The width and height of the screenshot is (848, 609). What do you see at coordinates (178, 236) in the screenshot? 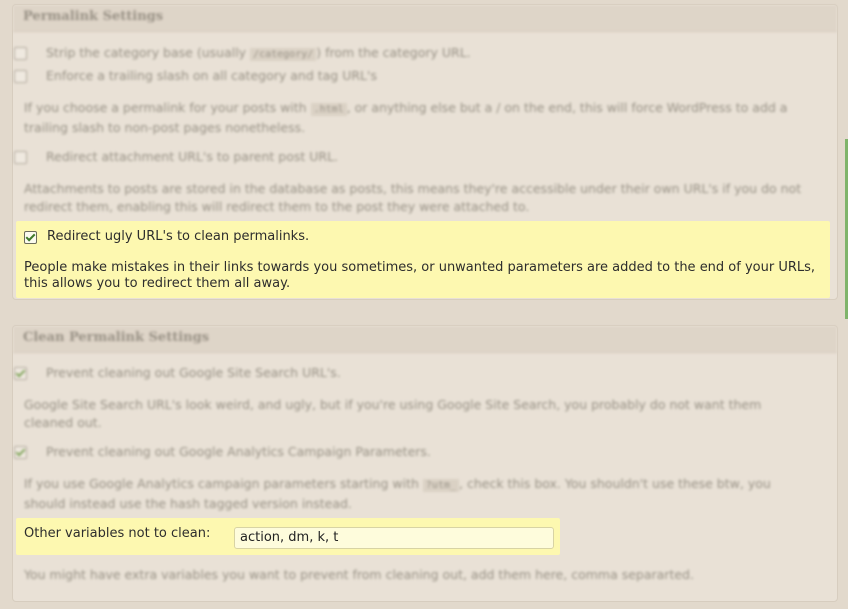
I see `redirect-ugly-label: Redirect ugly URL's to clean permalinks.` at bounding box center [178, 236].